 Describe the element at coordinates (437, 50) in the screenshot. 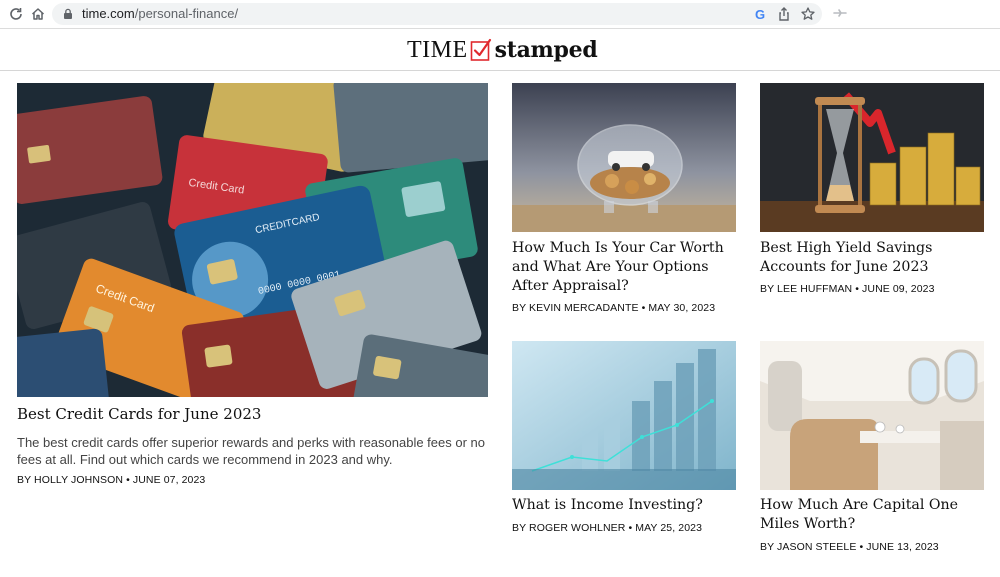

I see `logo-time-wordmark: TIME` at that location.